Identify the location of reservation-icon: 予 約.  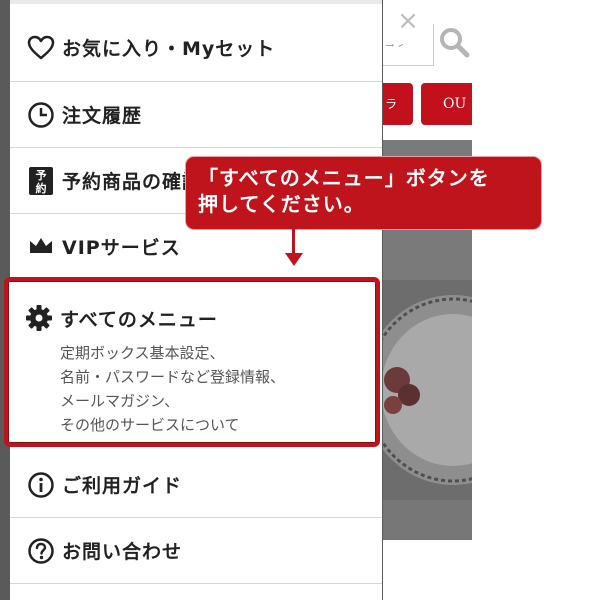
(41, 181).